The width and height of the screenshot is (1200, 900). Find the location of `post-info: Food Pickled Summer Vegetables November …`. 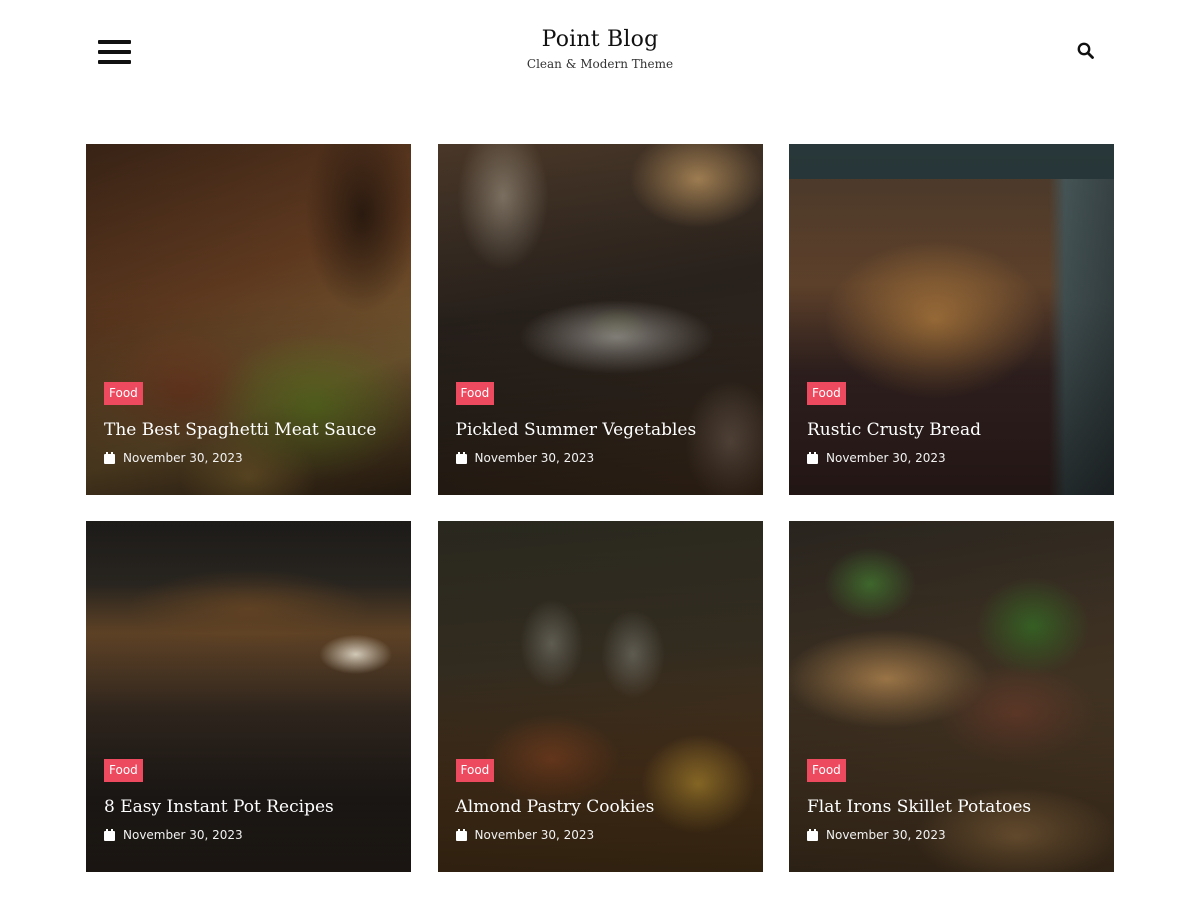

post-info: Food Pickled Summer Vegetables November … is located at coordinates (602, 423).